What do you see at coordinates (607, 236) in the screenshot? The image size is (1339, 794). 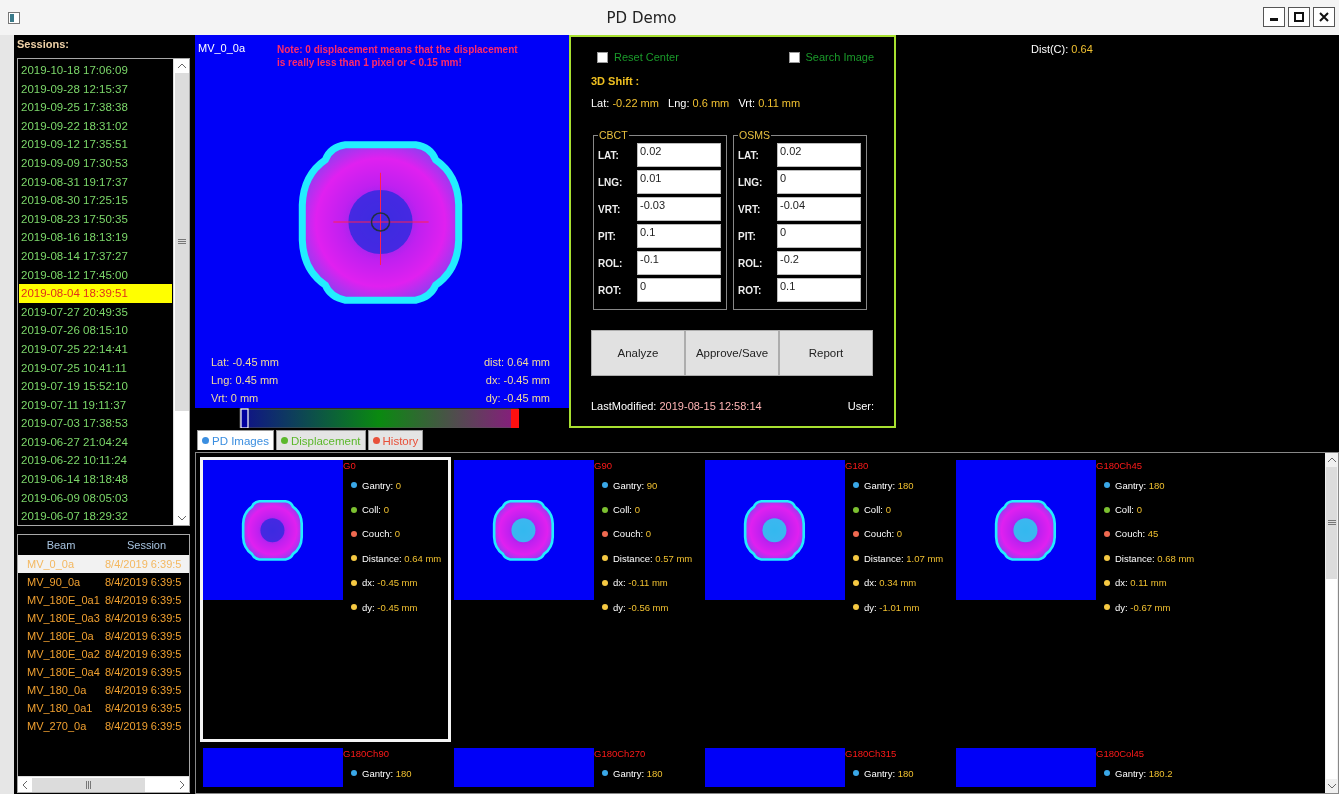 I see `field-label: PIT:` at bounding box center [607, 236].